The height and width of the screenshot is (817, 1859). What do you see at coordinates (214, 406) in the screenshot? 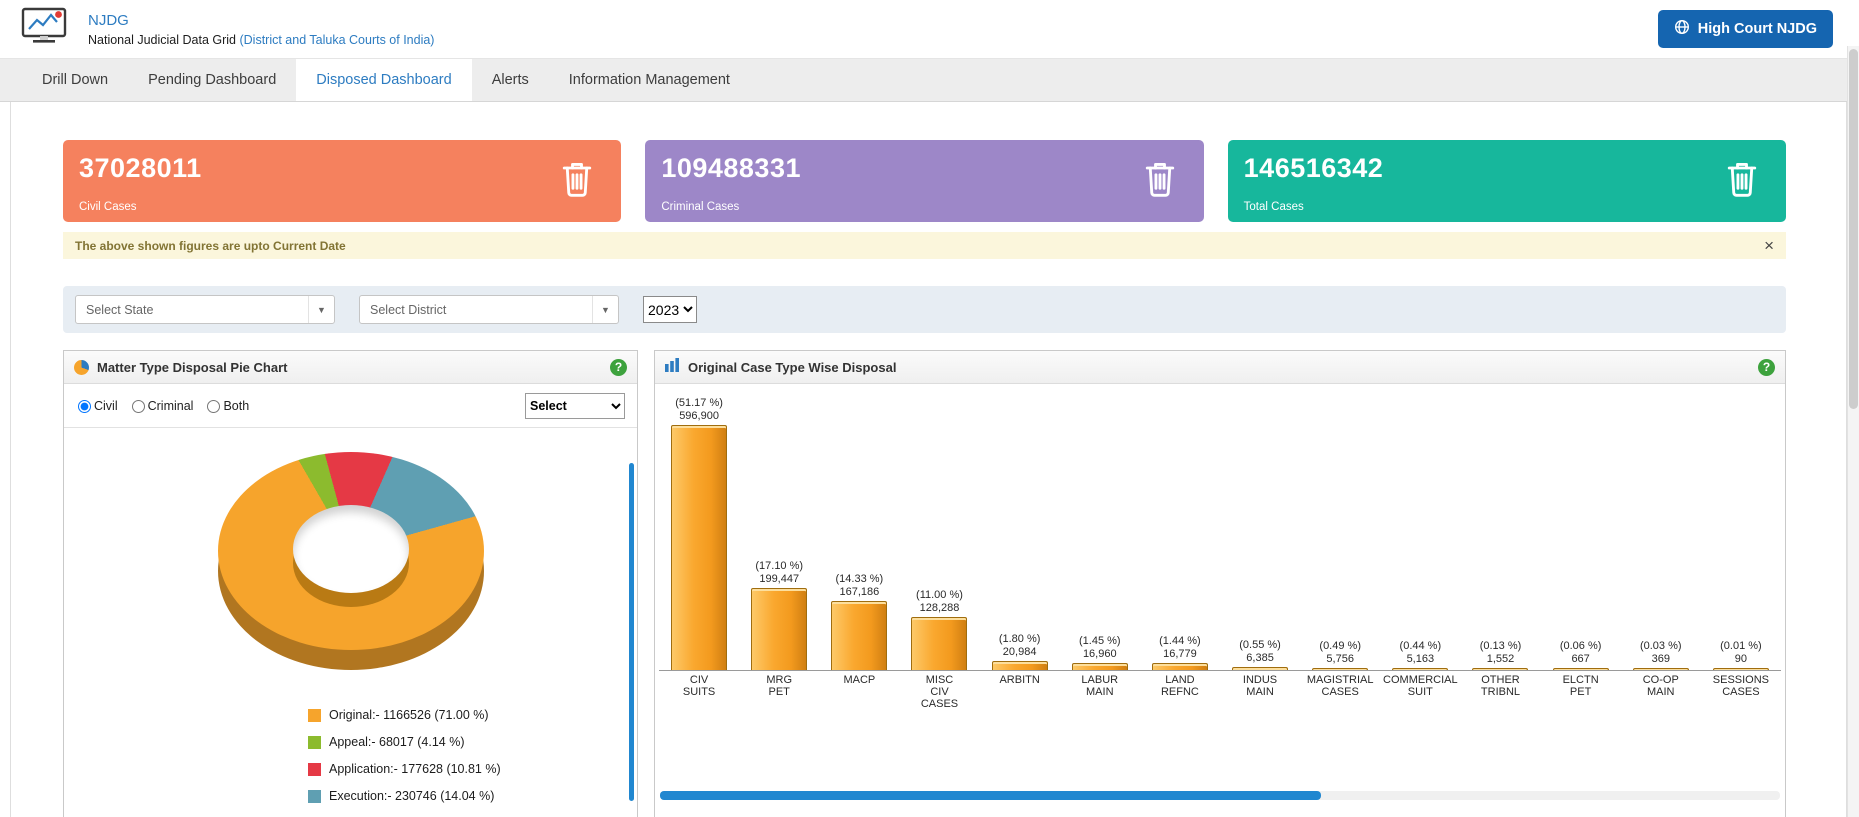
I see `radio-both-input` at bounding box center [214, 406].